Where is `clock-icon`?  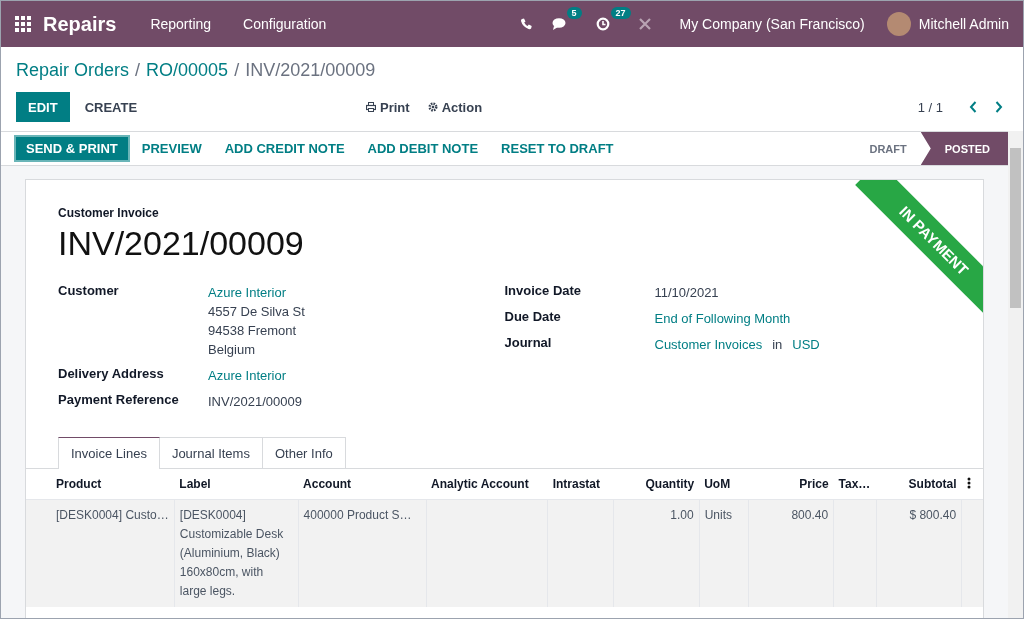 clock-icon is located at coordinates (602, 24).